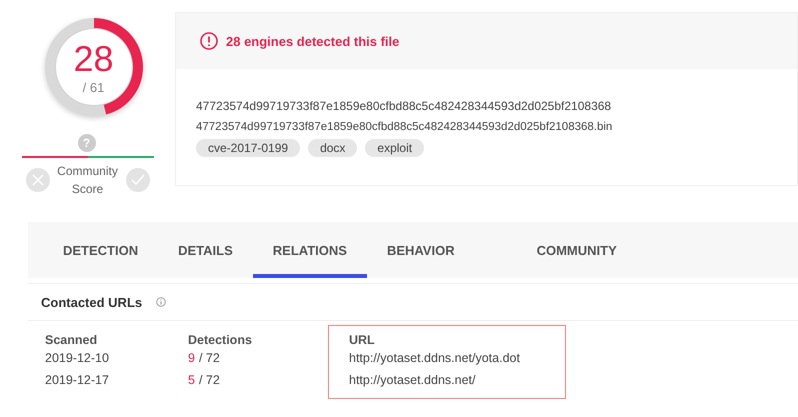 This screenshot has height=417, width=798. What do you see at coordinates (412, 380) in the screenshot?
I see `url-link: http://yotaset.ddns.net/` at bounding box center [412, 380].